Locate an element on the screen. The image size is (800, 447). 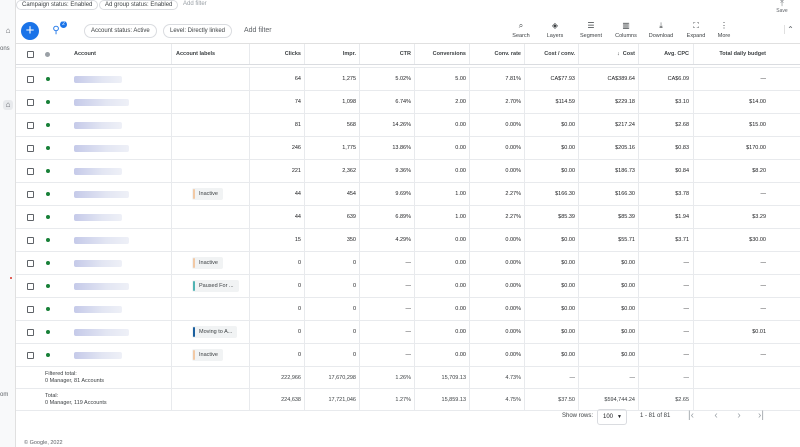
header-account-labels: Account labels is located at coordinates (216, 54).